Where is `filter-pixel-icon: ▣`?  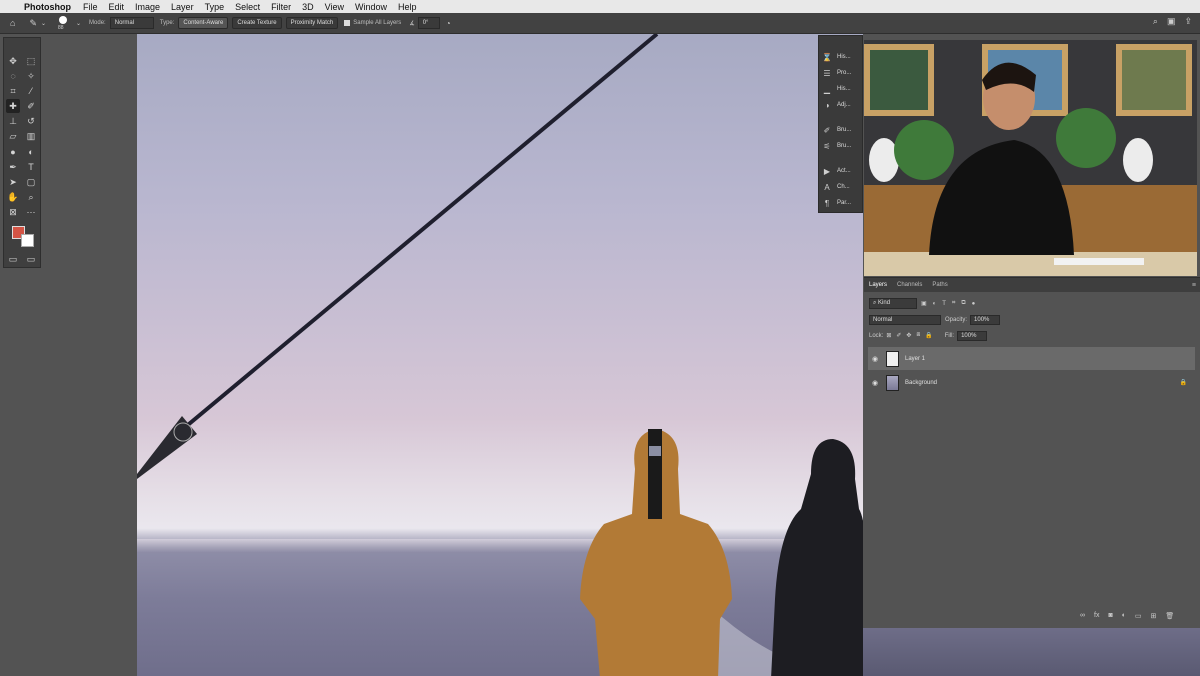 filter-pixel-icon: ▣ is located at coordinates (924, 303).